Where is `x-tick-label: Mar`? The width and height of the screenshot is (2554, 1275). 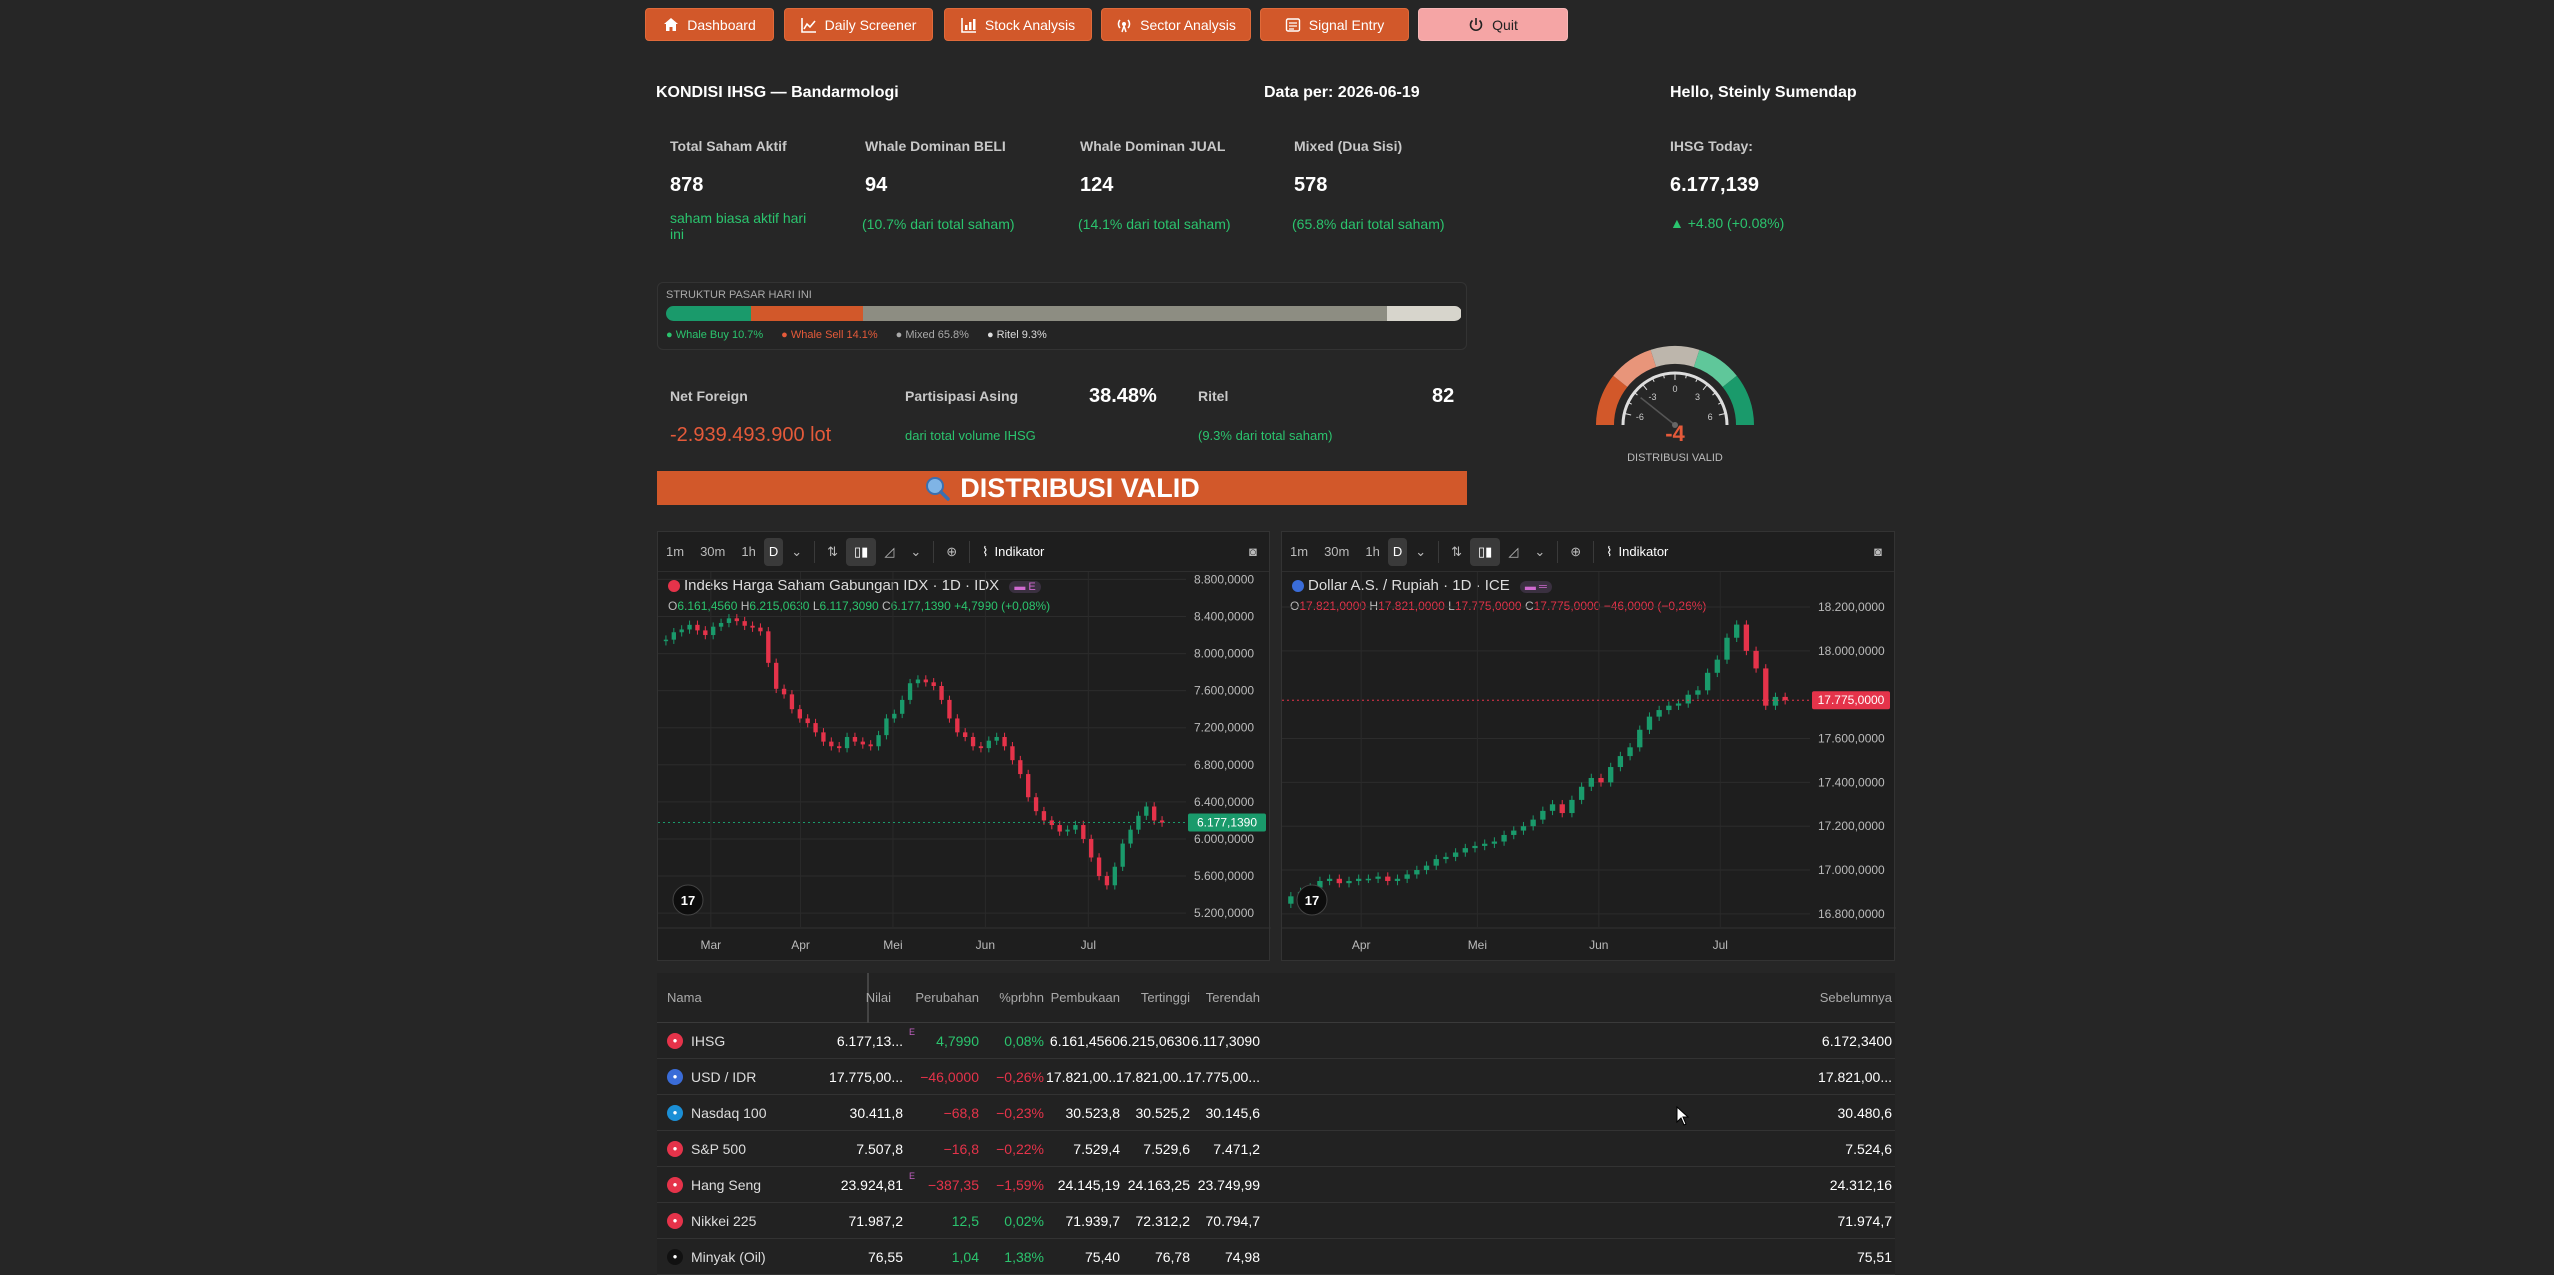
x-tick-label: Mar is located at coordinates (710, 945).